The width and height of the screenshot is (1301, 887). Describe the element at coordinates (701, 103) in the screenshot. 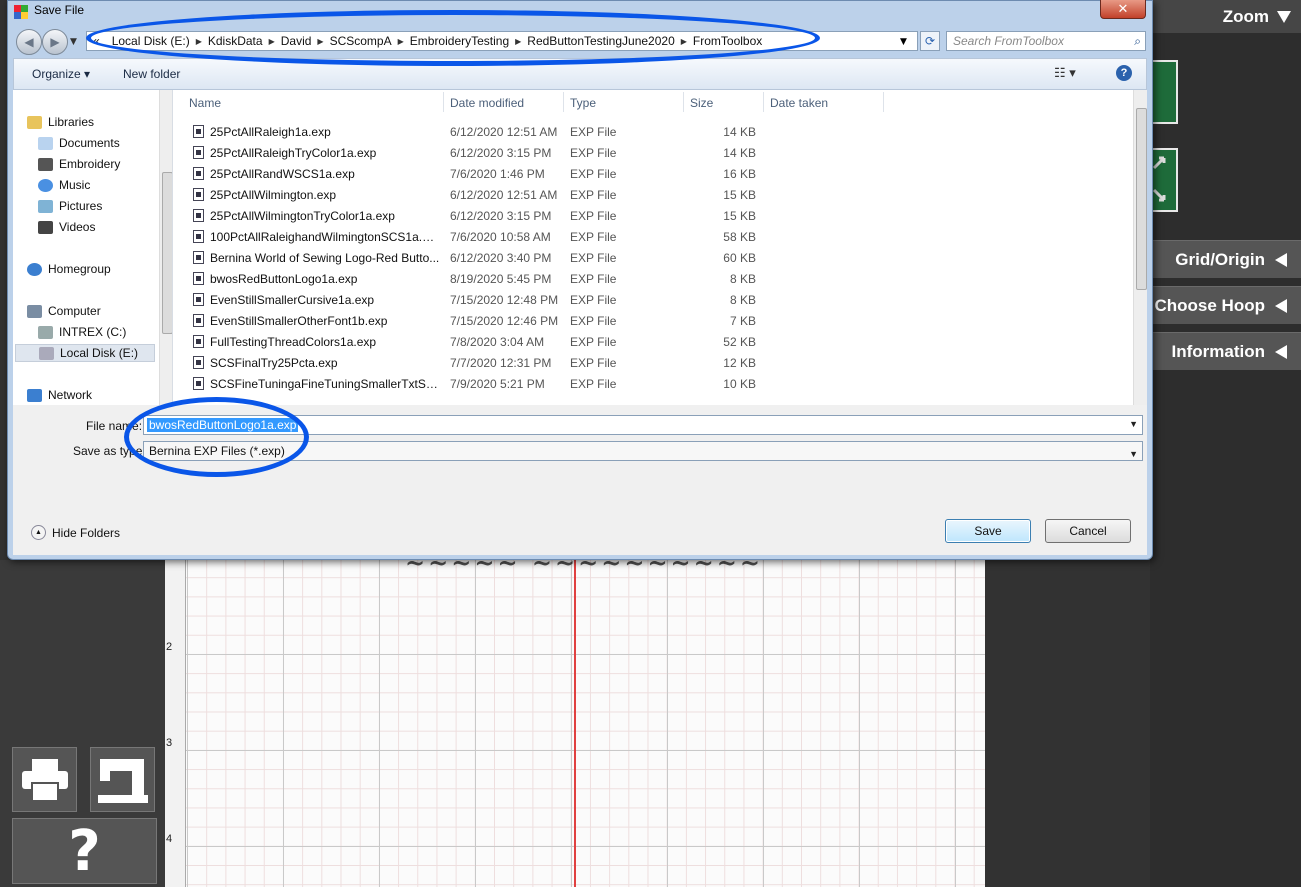

I see `column-size: Size` at that location.